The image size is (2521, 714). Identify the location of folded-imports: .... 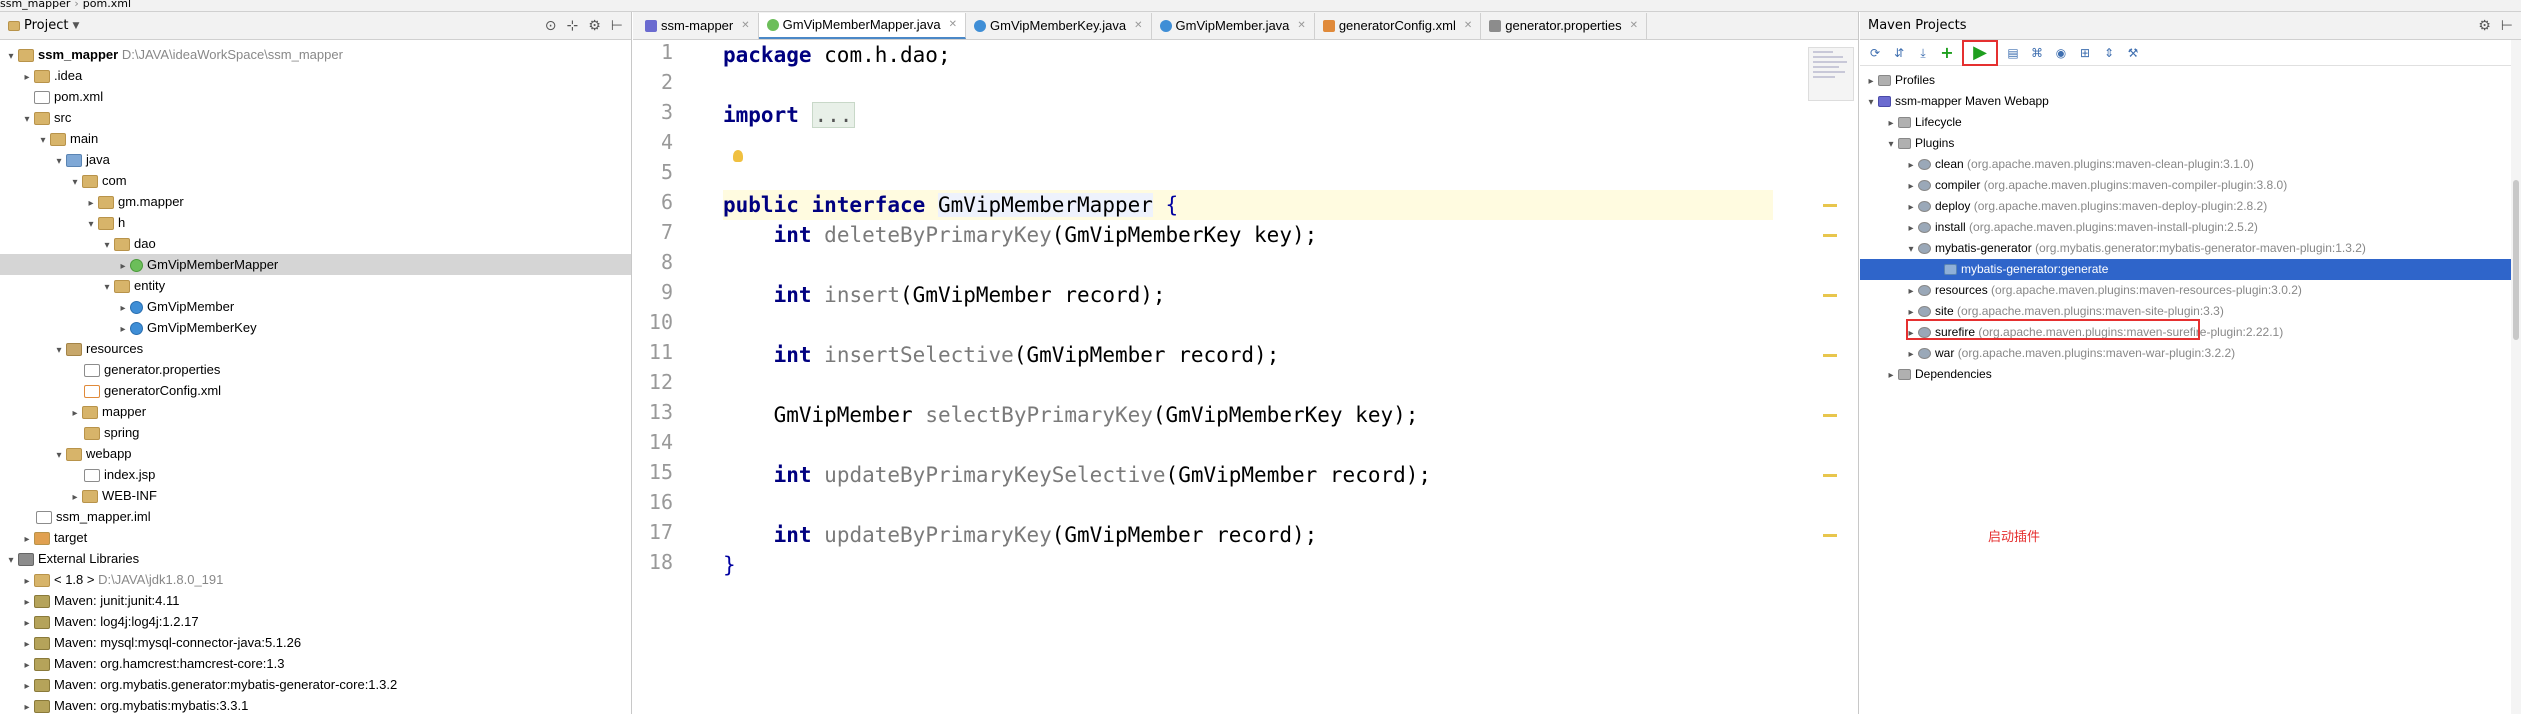
(833, 115).